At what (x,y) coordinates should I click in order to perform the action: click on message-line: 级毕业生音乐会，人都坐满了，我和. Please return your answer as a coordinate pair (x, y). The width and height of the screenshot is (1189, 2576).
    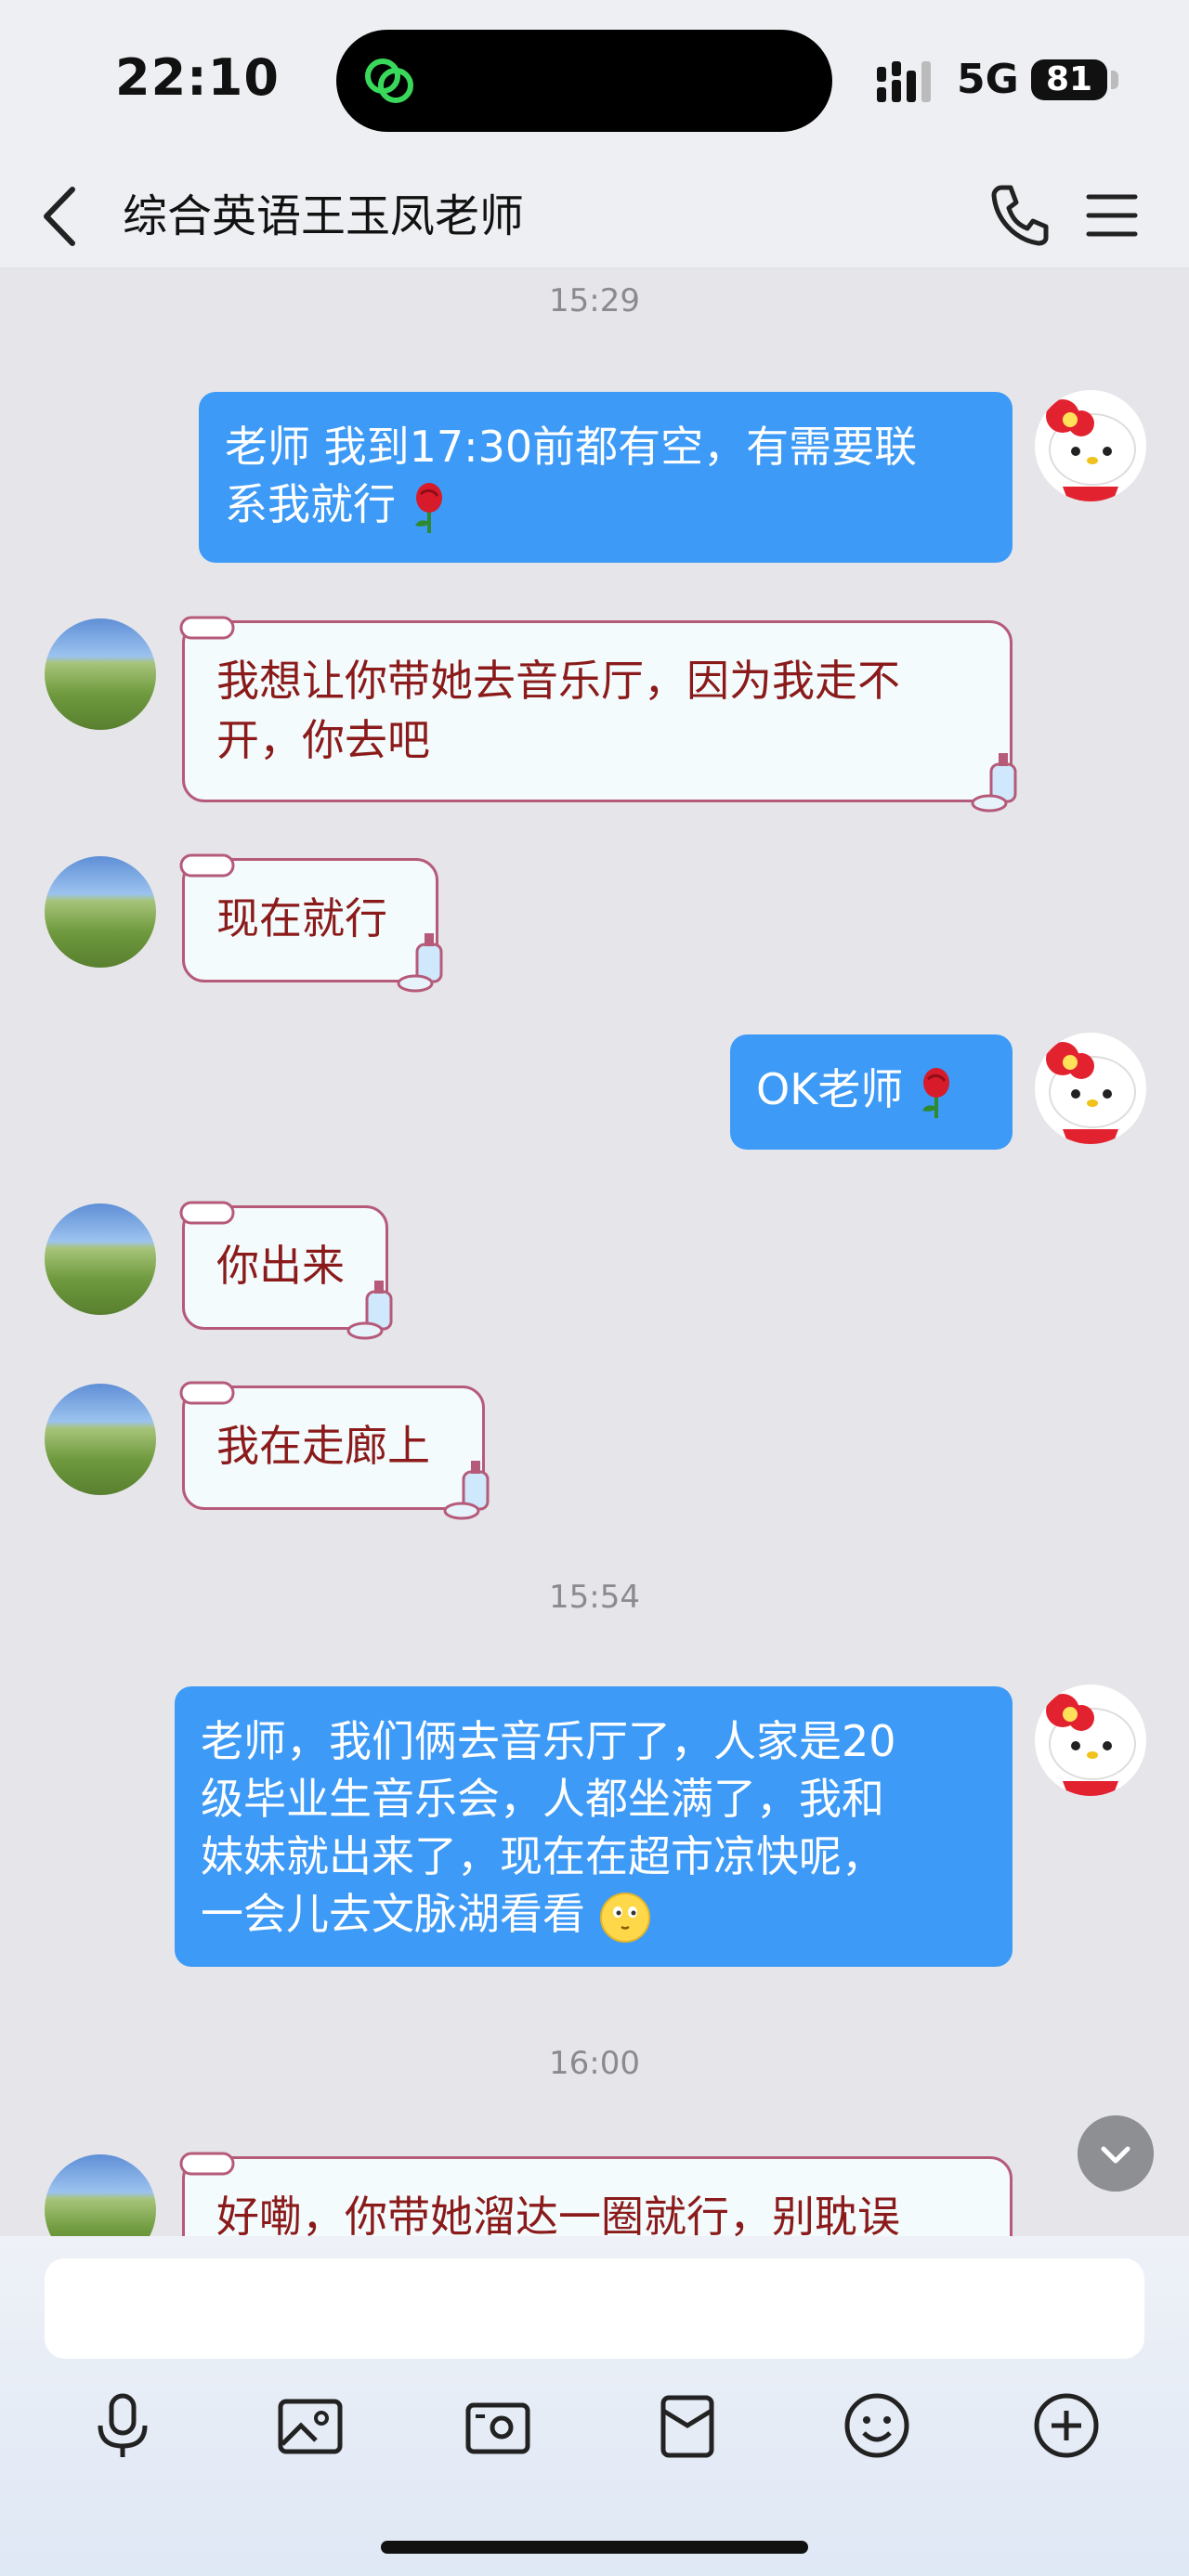
    Looking at the image, I should click on (543, 1799).